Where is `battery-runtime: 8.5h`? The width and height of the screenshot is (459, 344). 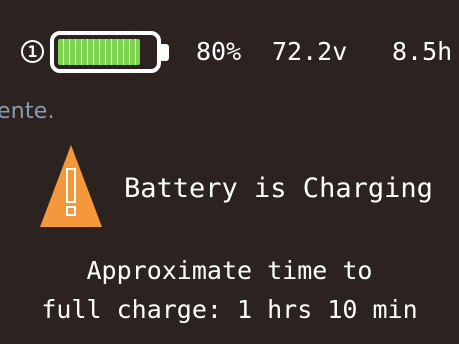 battery-runtime: 8.5h is located at coordinates (422, 51).